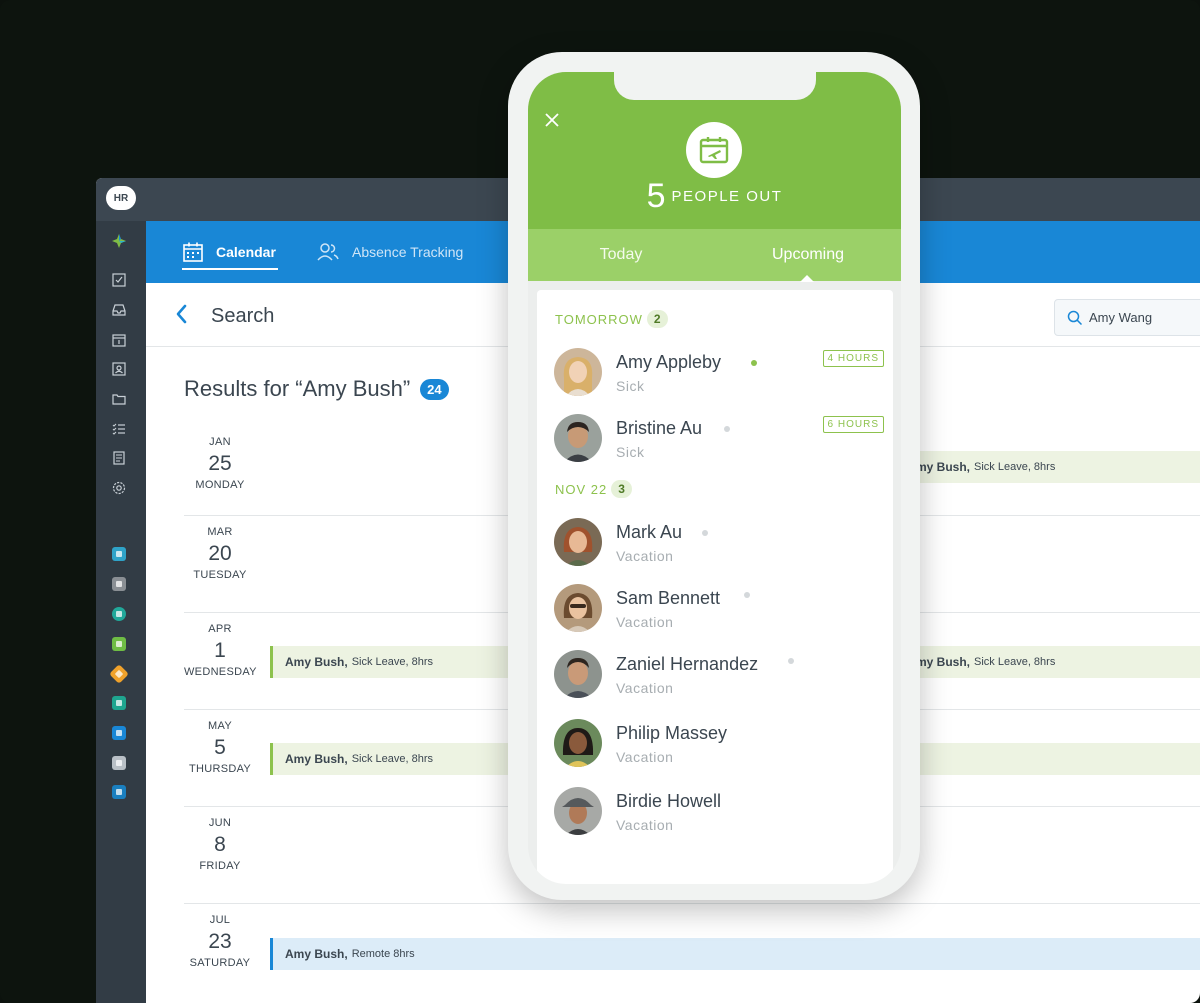 Image resolution: width=1200 pixels, height=1003 pixels. What do you see at coordinates (119, 458) in the screenshot?
I see `document-icon` at bounding box center [119, 458].